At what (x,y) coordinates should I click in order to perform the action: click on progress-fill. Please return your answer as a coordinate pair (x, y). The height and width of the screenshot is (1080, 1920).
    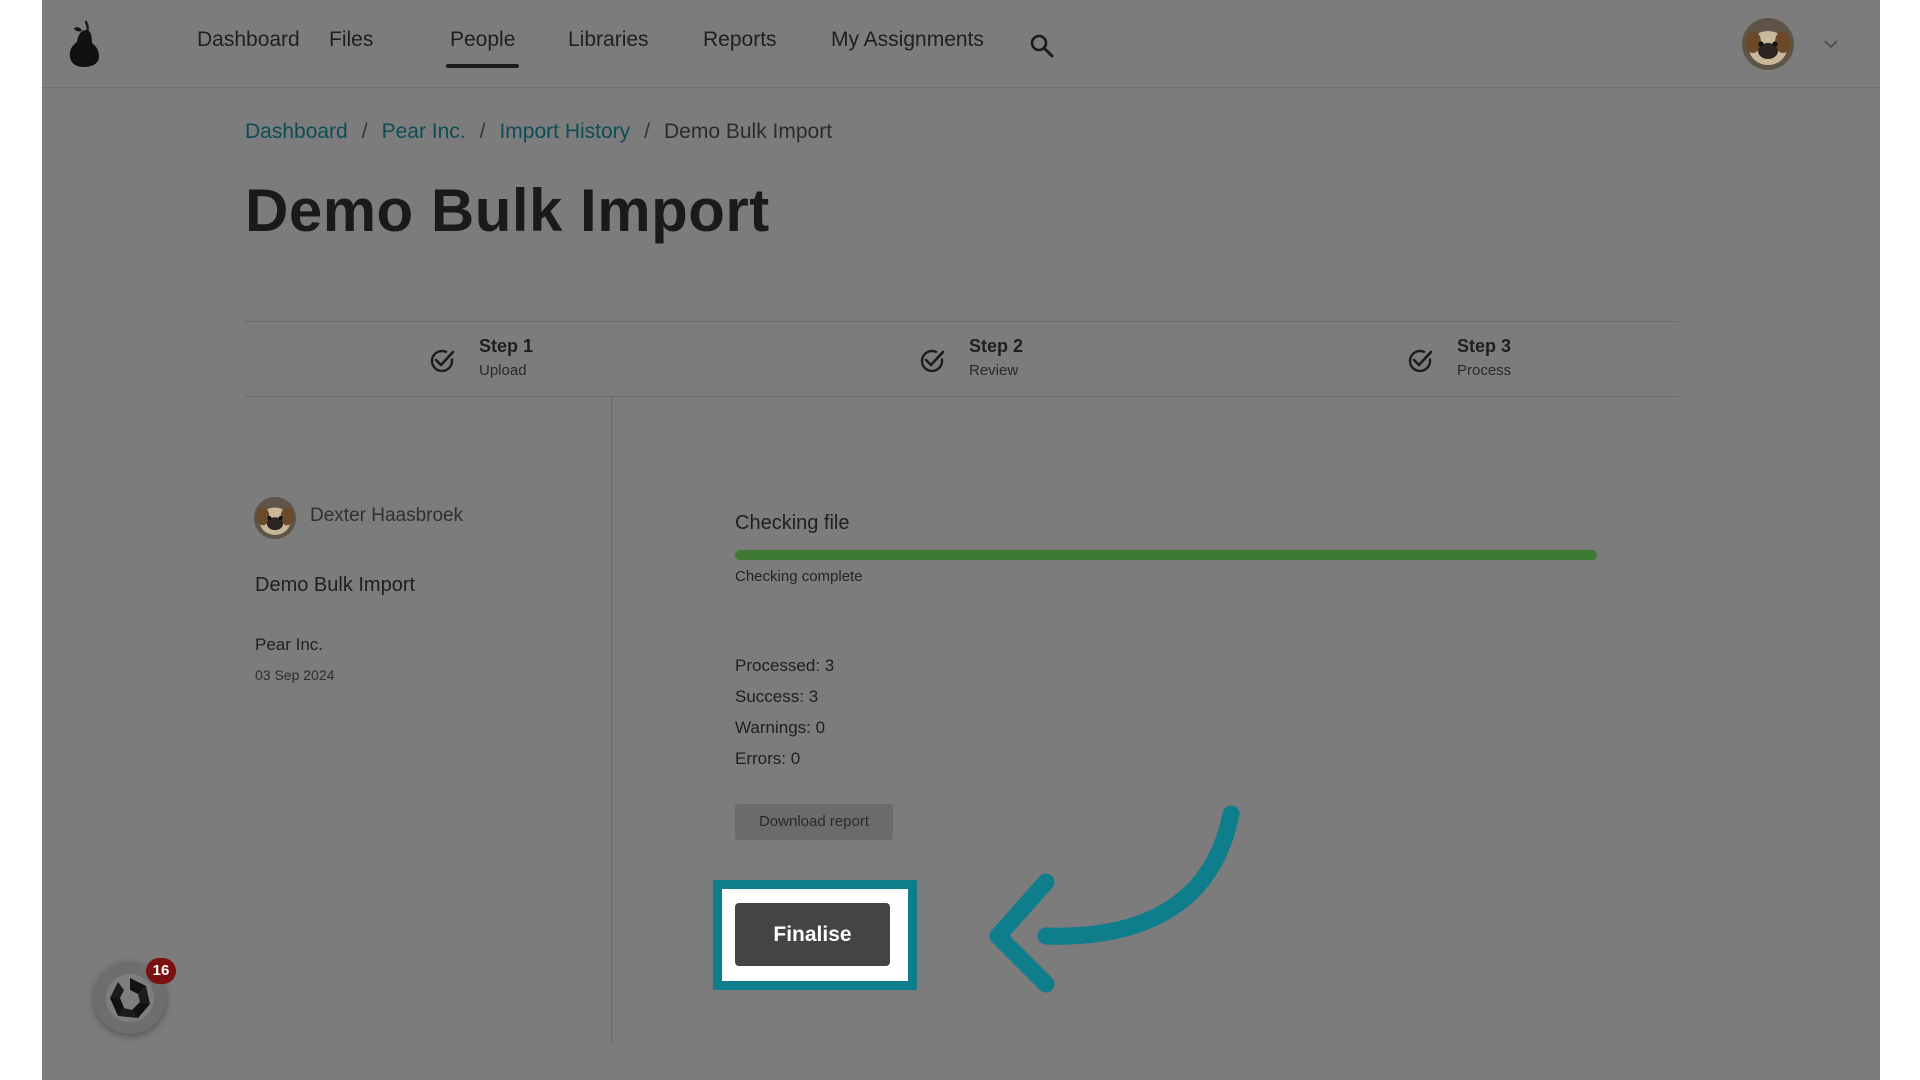
    Looking at the image, I should click on (1166, 555).